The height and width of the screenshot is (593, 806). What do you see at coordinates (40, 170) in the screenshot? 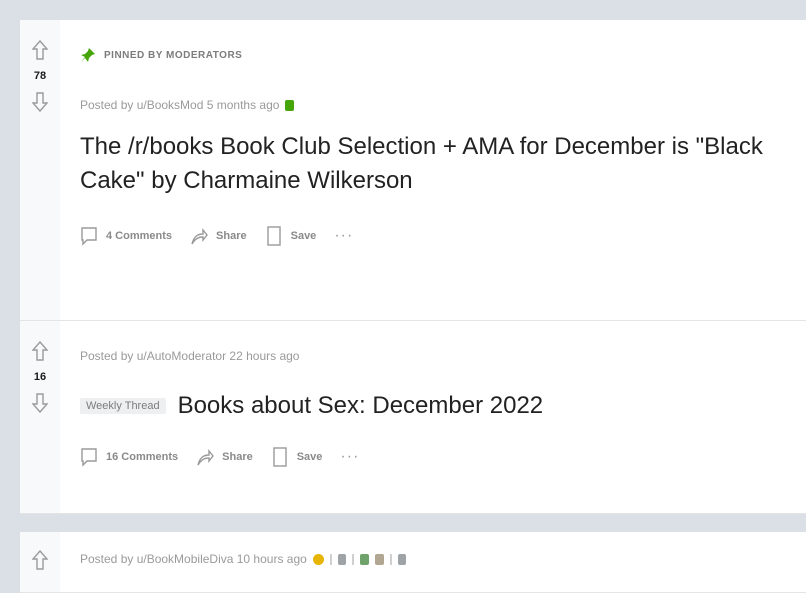
I see `vote-column: 78` at bounding box center [40, 170].